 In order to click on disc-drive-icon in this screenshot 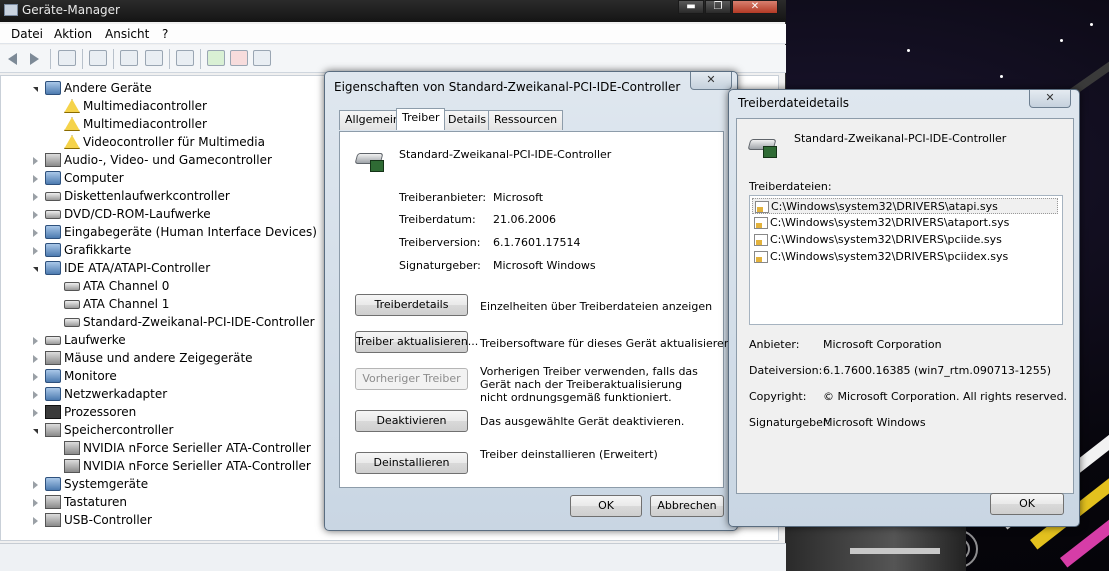, I will do `click(53, 214)`.